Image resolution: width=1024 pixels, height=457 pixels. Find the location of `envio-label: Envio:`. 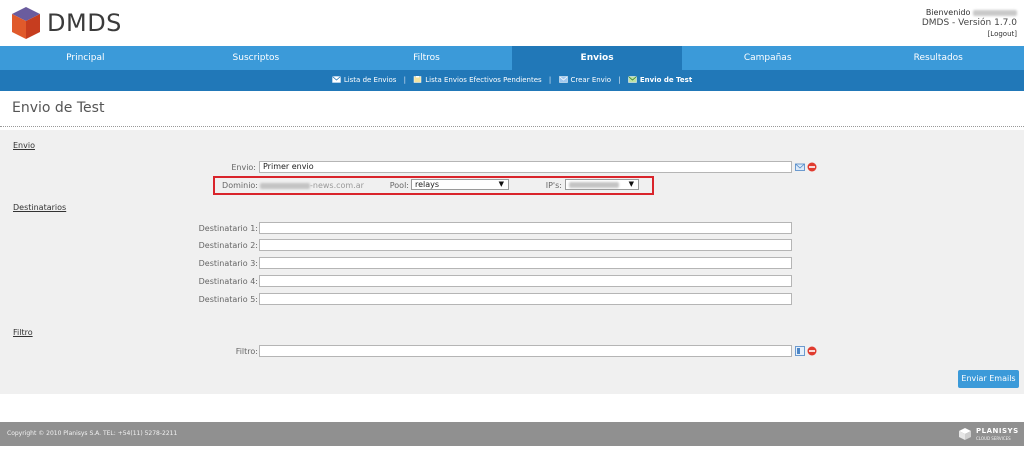

envio-label: Envio: is located at coordinates (243, 167).